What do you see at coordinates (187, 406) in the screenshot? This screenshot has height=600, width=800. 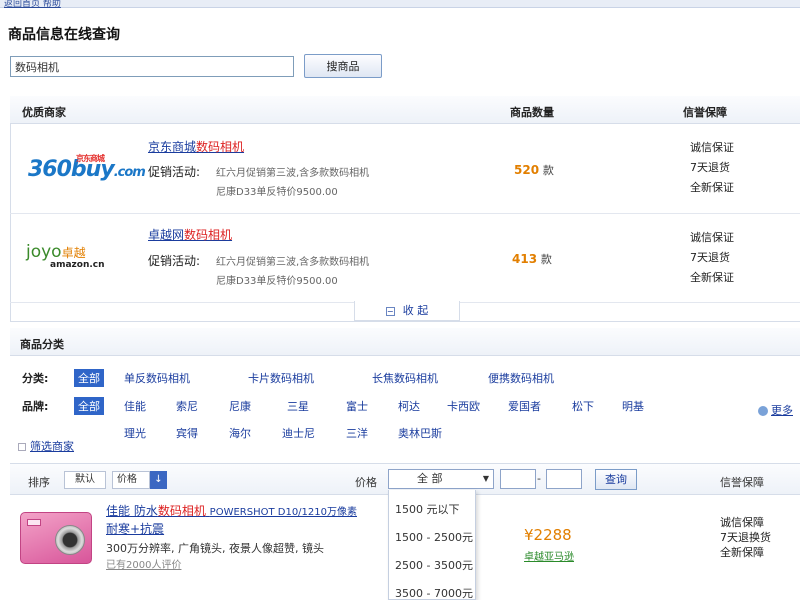 I see `brand-item: 索尼` at bounding box center [187, 406].